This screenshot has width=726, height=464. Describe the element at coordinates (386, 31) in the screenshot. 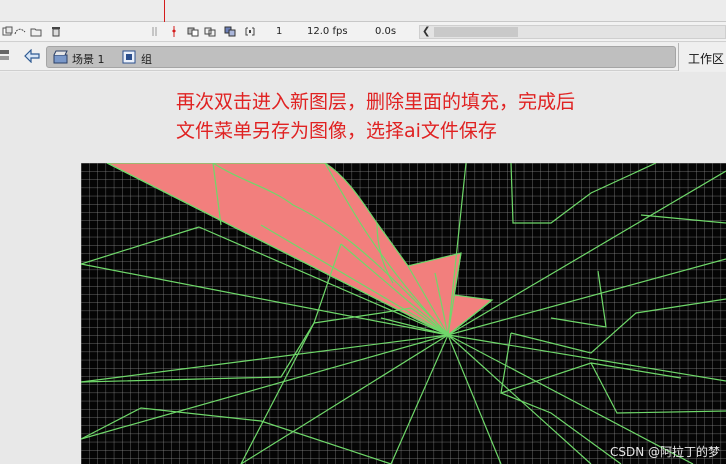

I see `elapsed-time: 0.0s` at that location.